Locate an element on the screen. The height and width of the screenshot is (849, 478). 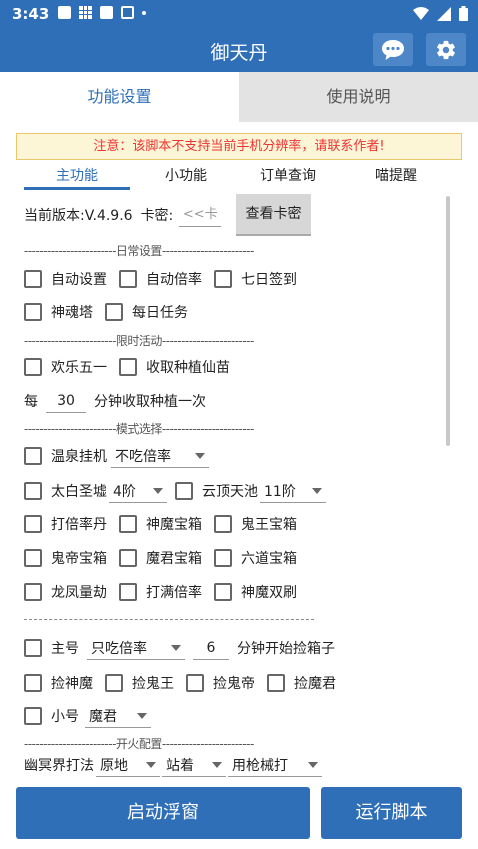
checkbox-pick-mojun: 捡魔君 is located at coordinates (301, 683).